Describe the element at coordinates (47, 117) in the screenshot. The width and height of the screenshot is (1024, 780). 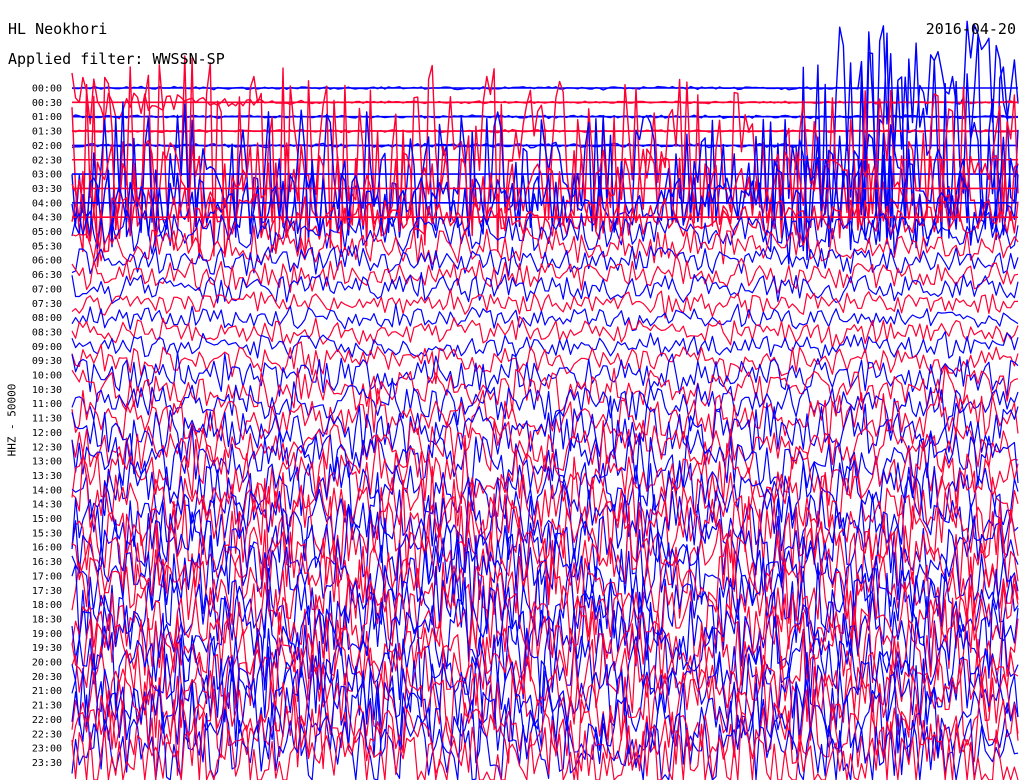
I see `time-tick-0100: 01:00` at that location.